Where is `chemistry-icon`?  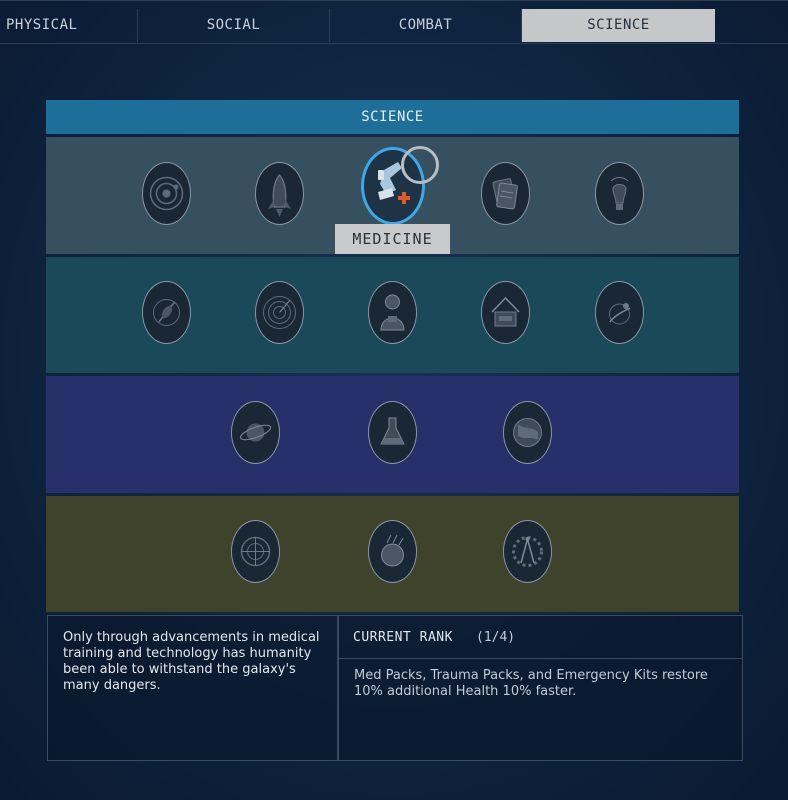
chemistry-icon is located at coordinates (392, 432).